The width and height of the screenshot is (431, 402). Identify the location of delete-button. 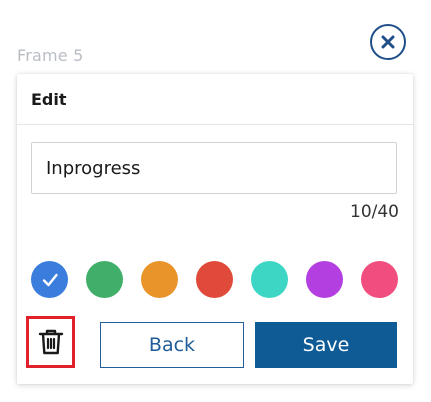
(50, 342).